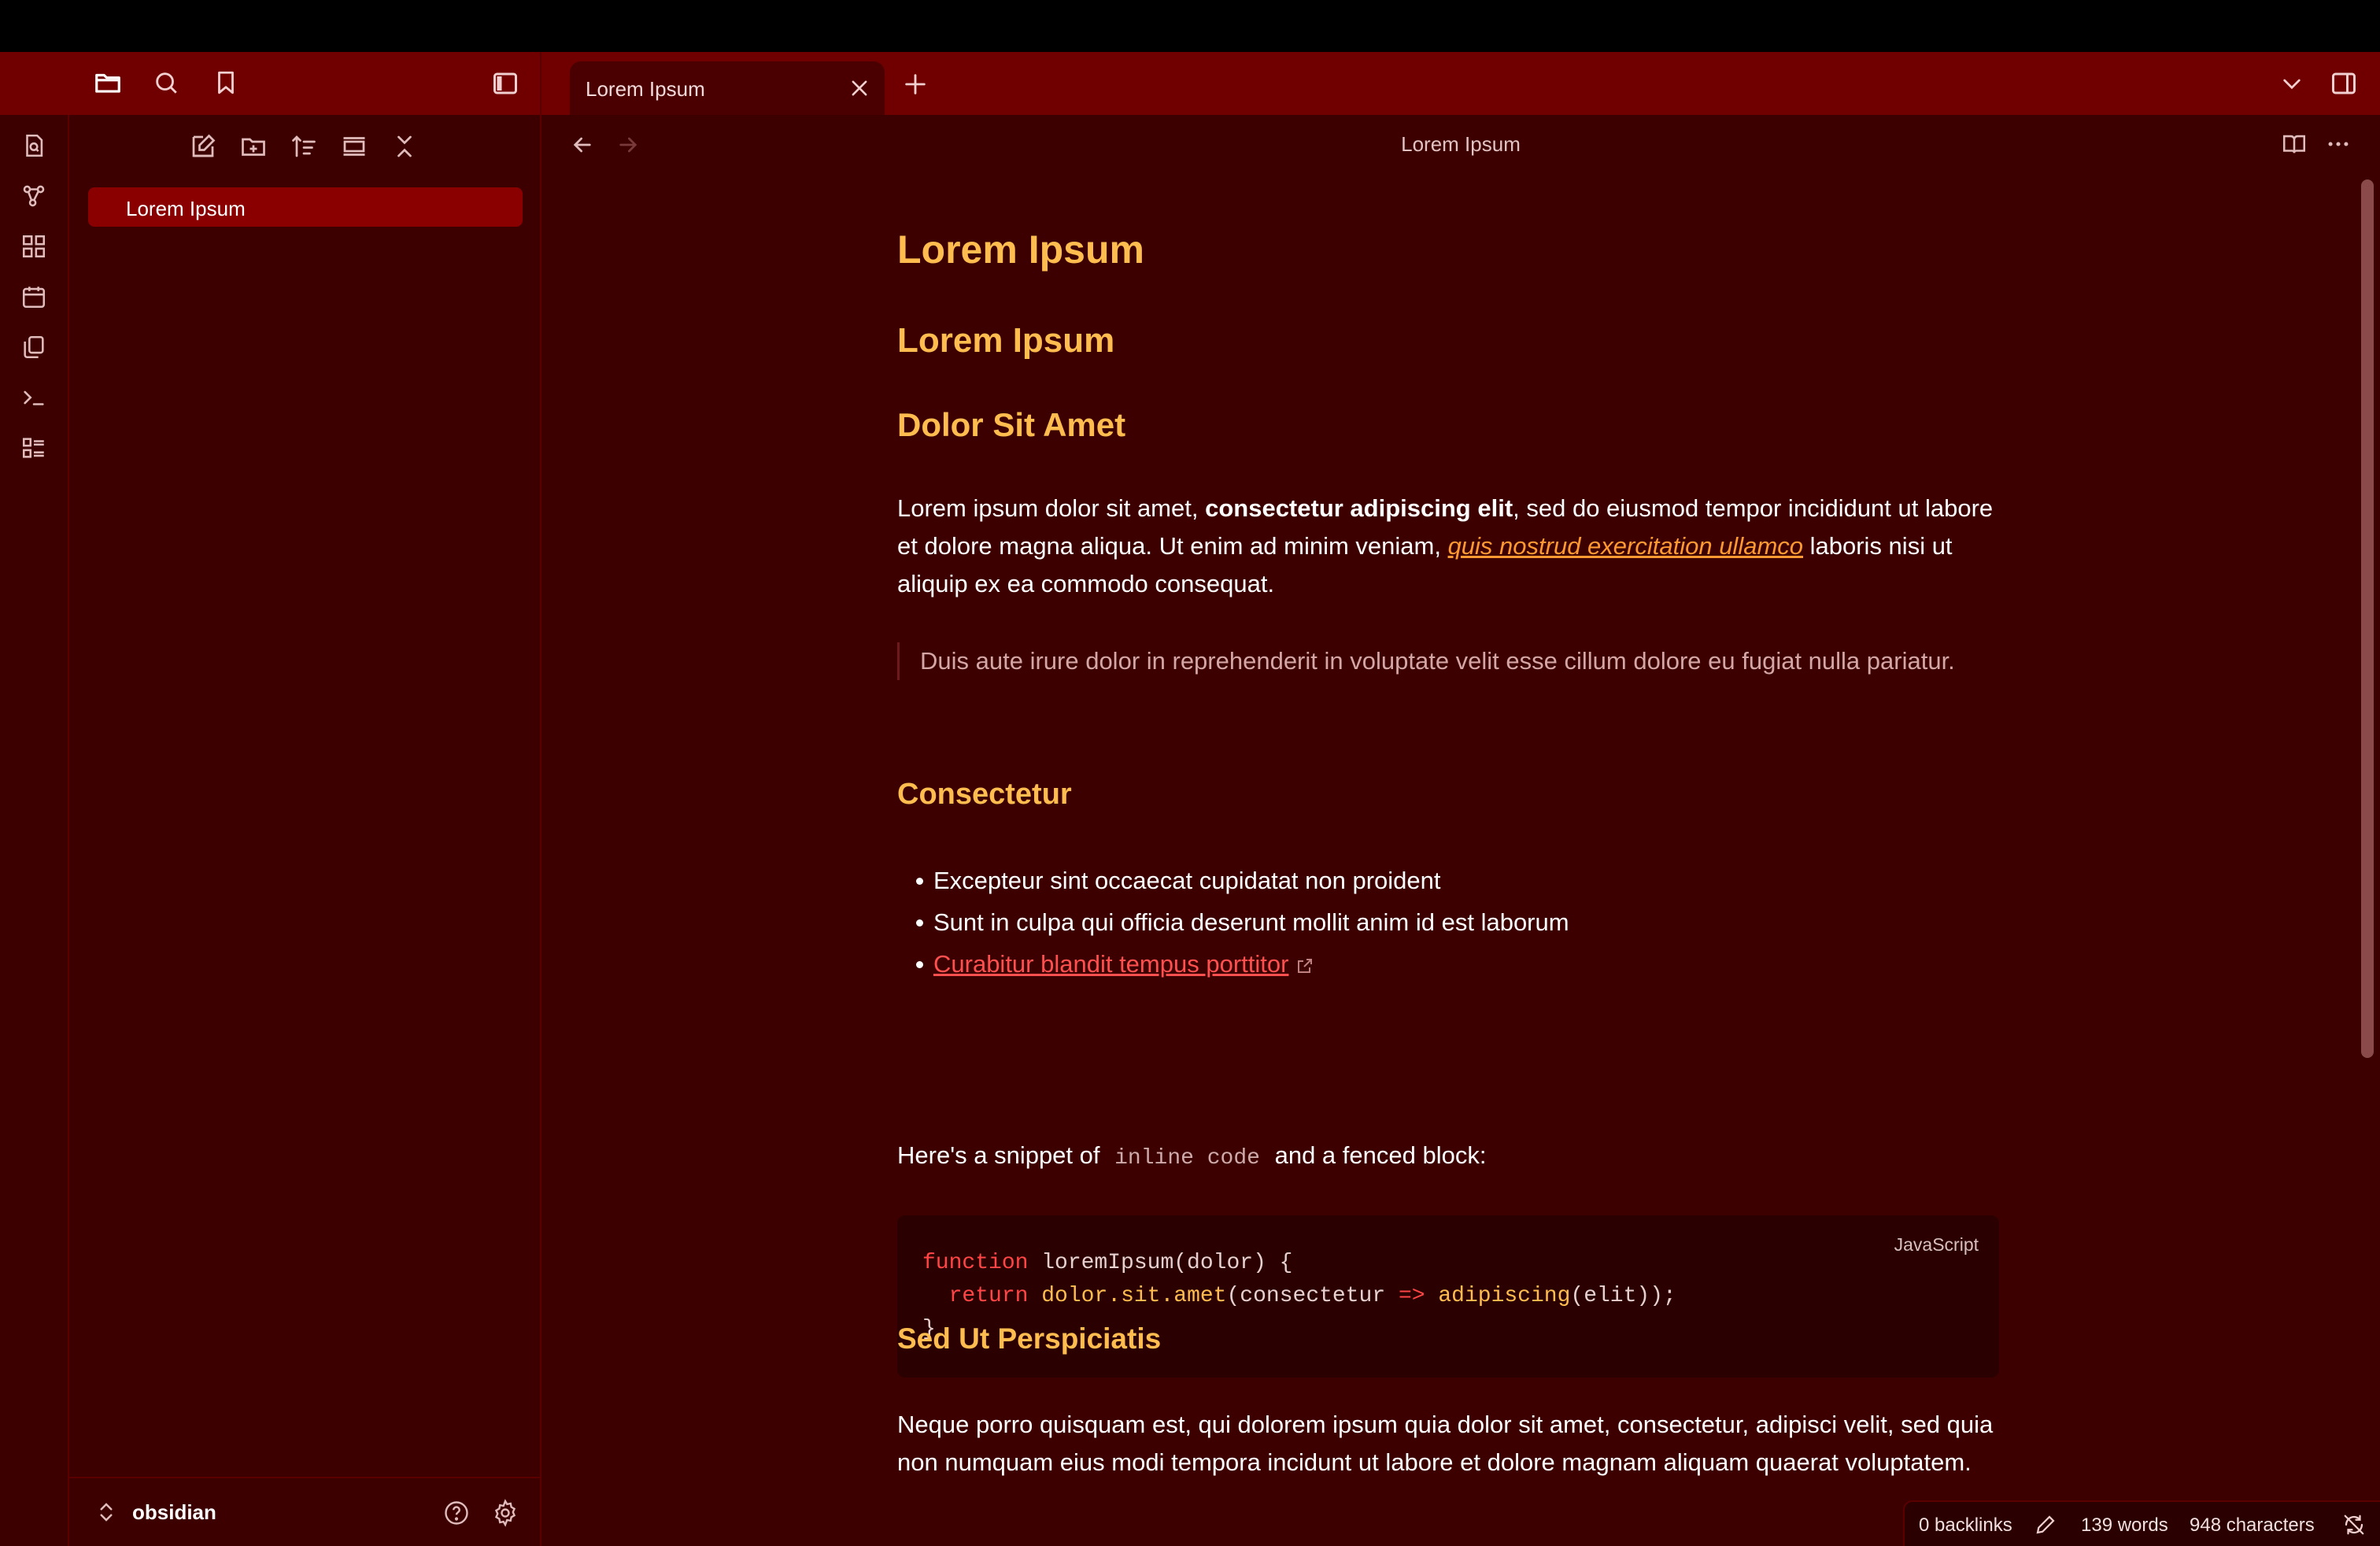 This screenshot has width=2380, height=1546. What do you see at coordinates (1448, 964) in the screenshot?
I see `list-item: Curabitur blandit tempus porttitor` at bounding box center [1448, 964].